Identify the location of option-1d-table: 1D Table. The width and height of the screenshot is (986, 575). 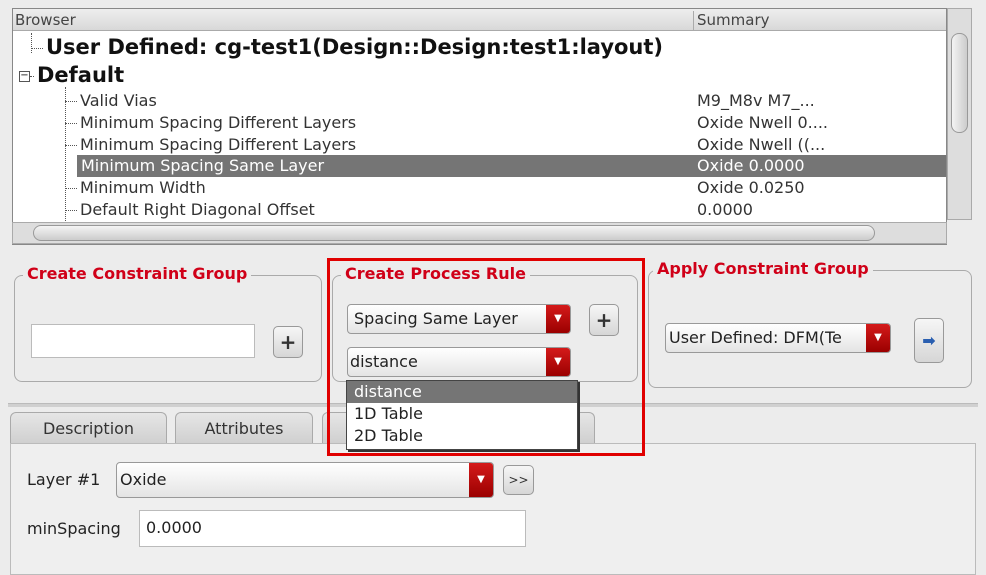
(462, 414).